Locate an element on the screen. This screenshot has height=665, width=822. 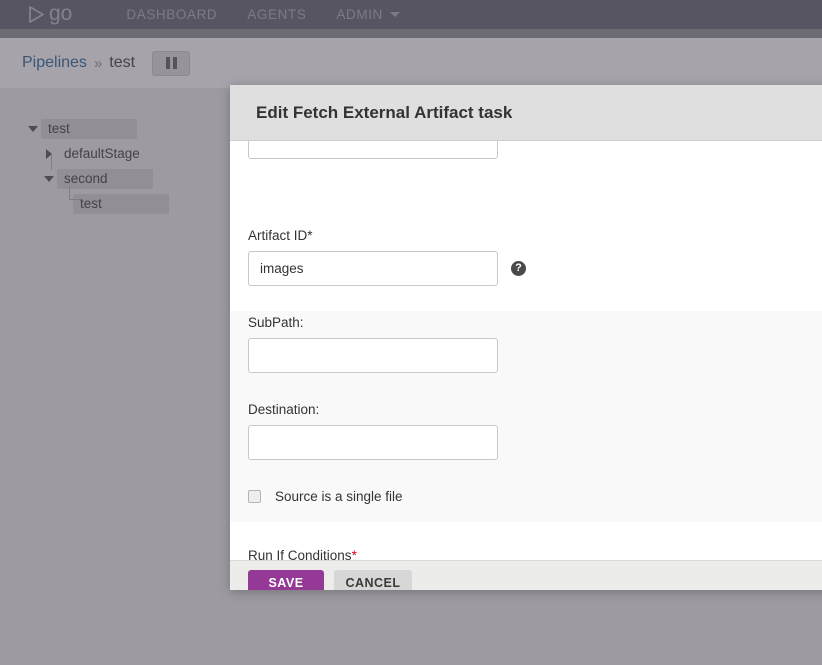
source-single-file-label: Source is a single file is located at coordinates (339, 496).